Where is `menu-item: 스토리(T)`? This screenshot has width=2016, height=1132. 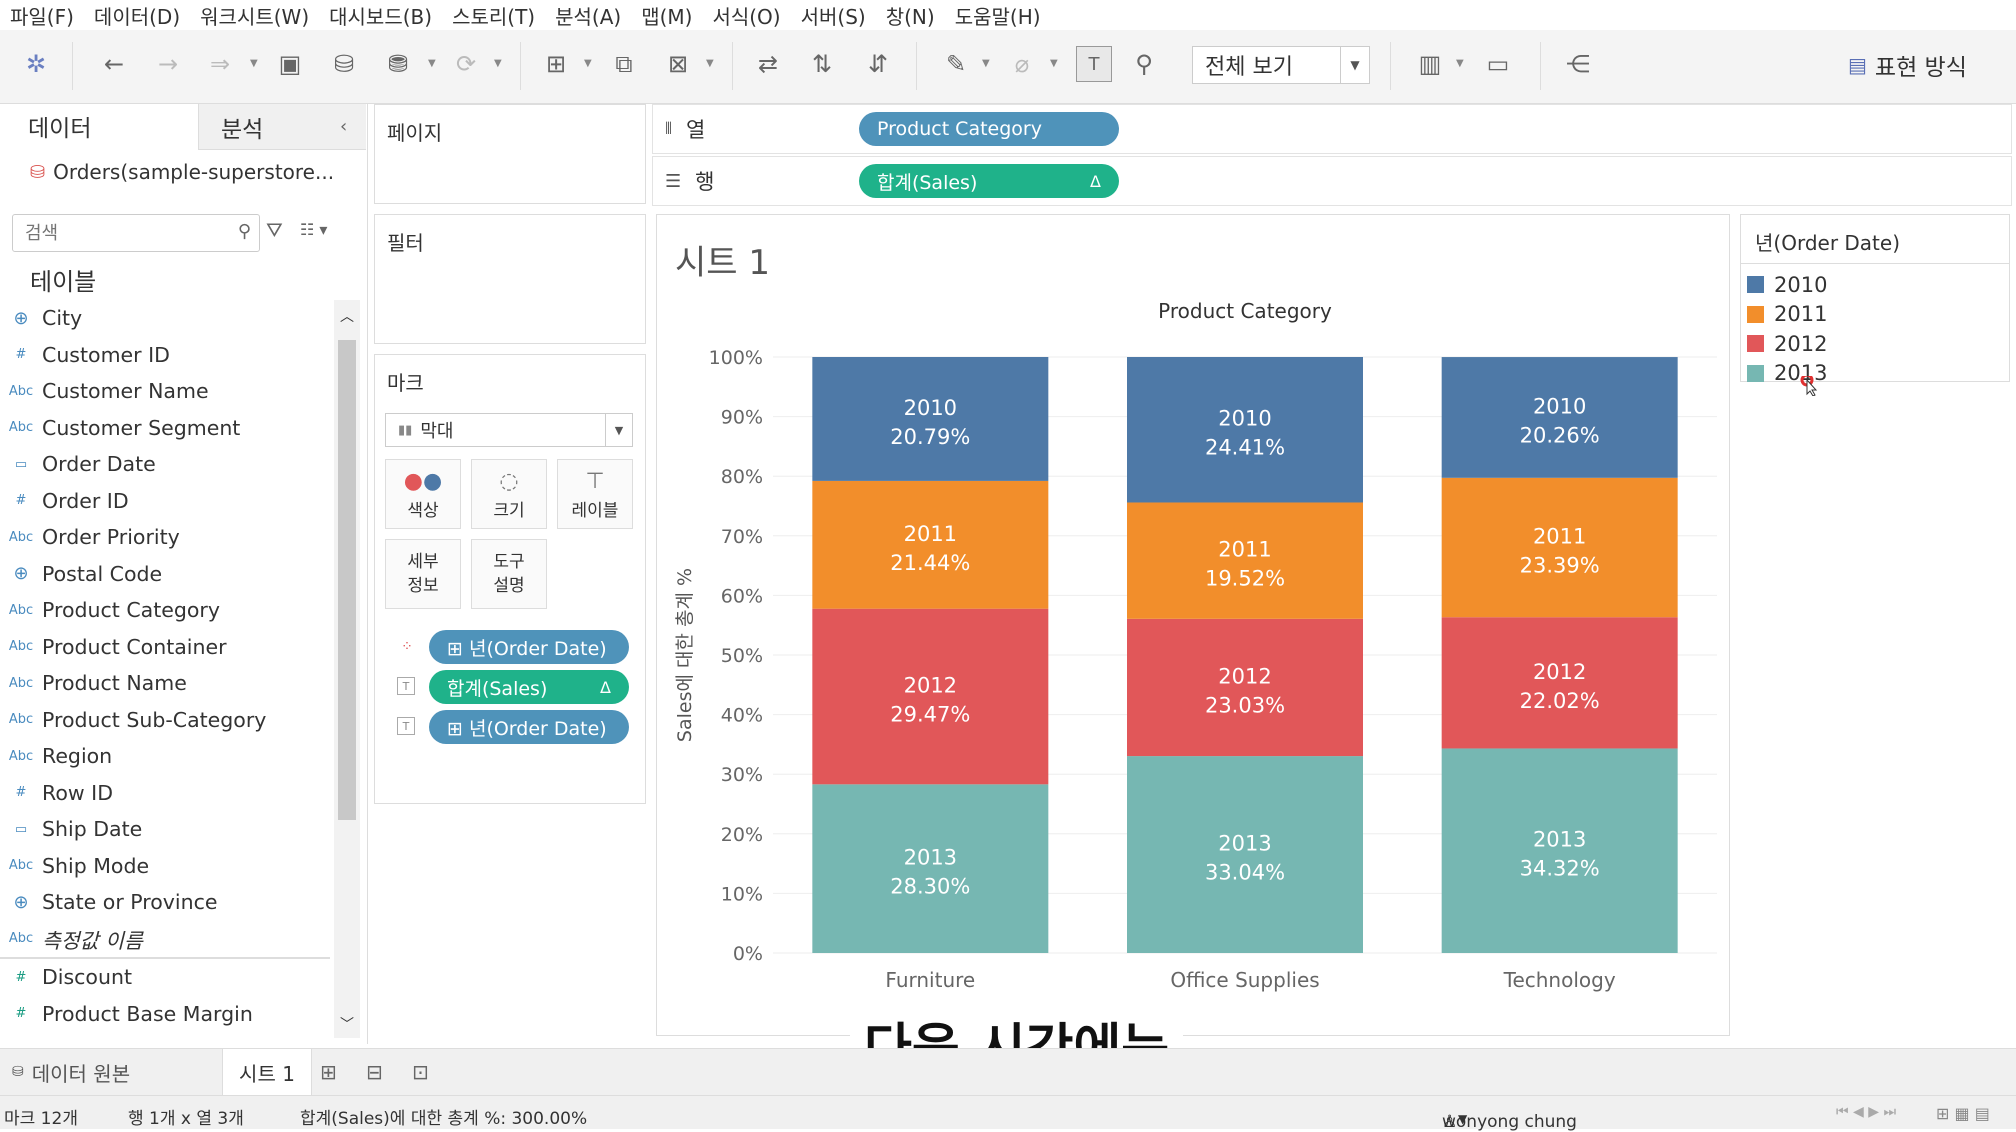
menu-item: 스토리(T) is located at coordinates (493, 15).